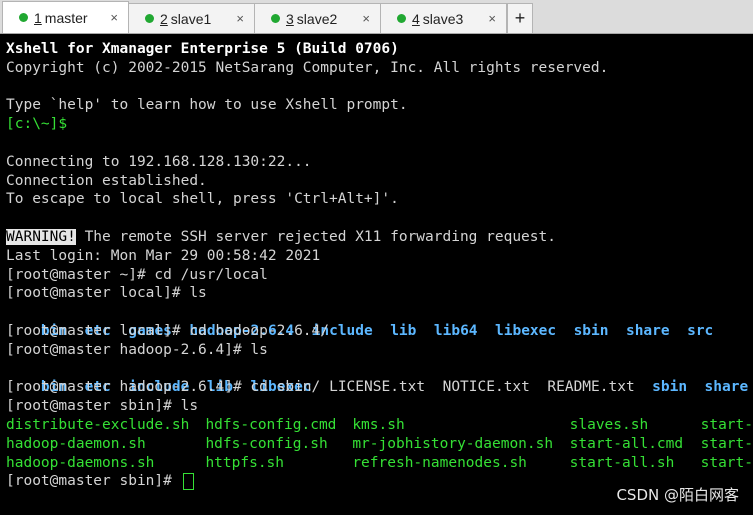 Image resolution: width=753 pixels, height=515 pixels. I want to click on script-entry: hdfs-config.cmd, so click(271, 424).